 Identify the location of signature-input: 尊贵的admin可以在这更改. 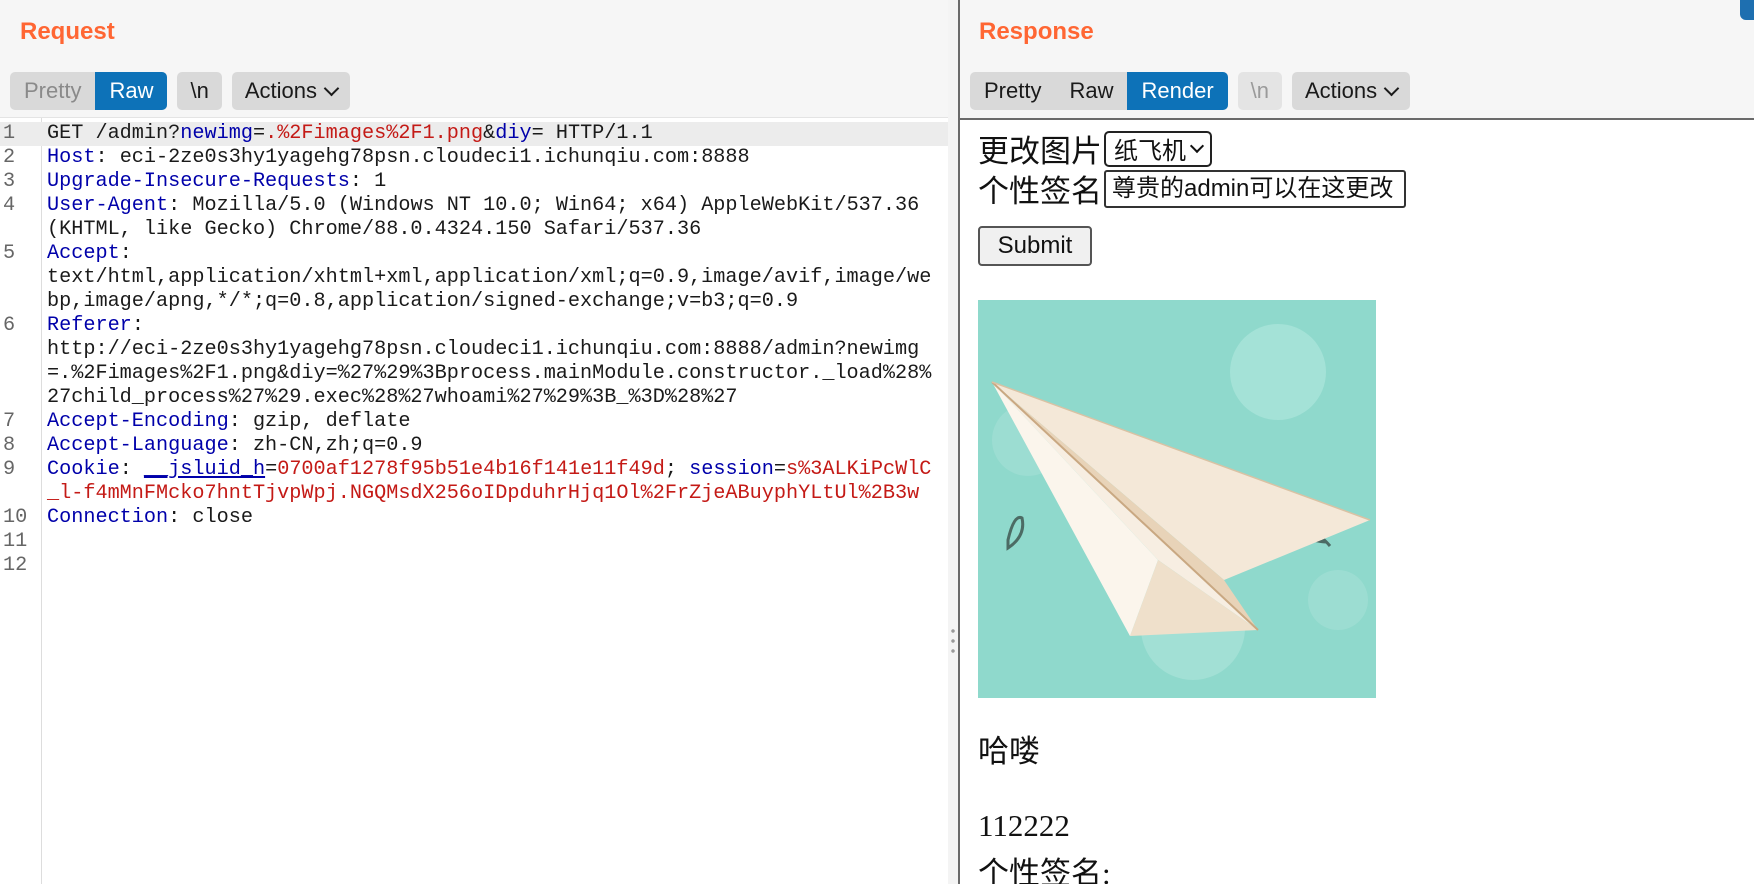
(1255, 188).